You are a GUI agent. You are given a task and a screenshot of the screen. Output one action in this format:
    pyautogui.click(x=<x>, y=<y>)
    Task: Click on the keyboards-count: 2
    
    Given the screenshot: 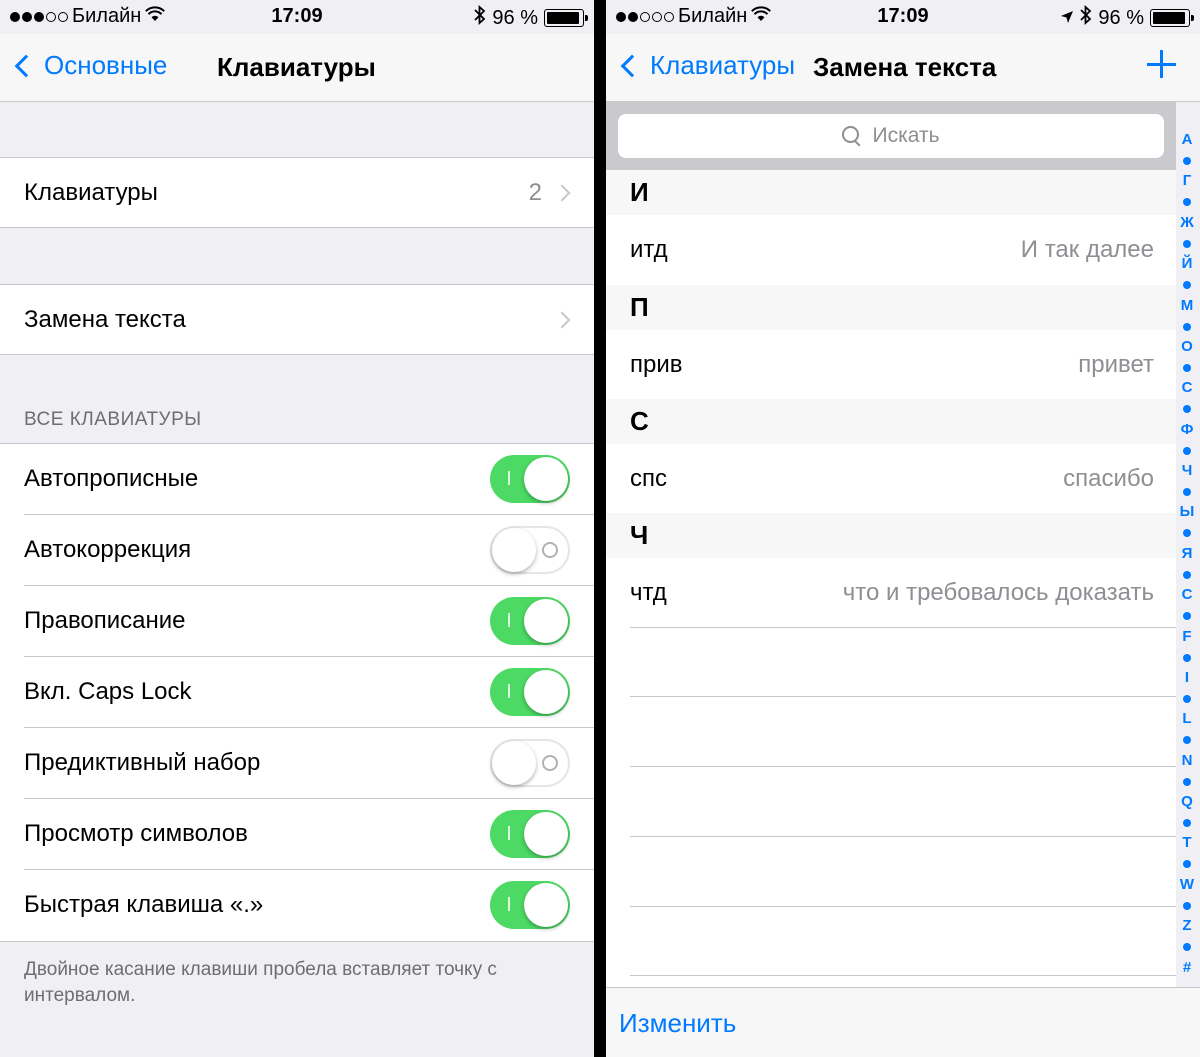 What is the action you would take?
    pyautogui.click(x=535, y=192)
    